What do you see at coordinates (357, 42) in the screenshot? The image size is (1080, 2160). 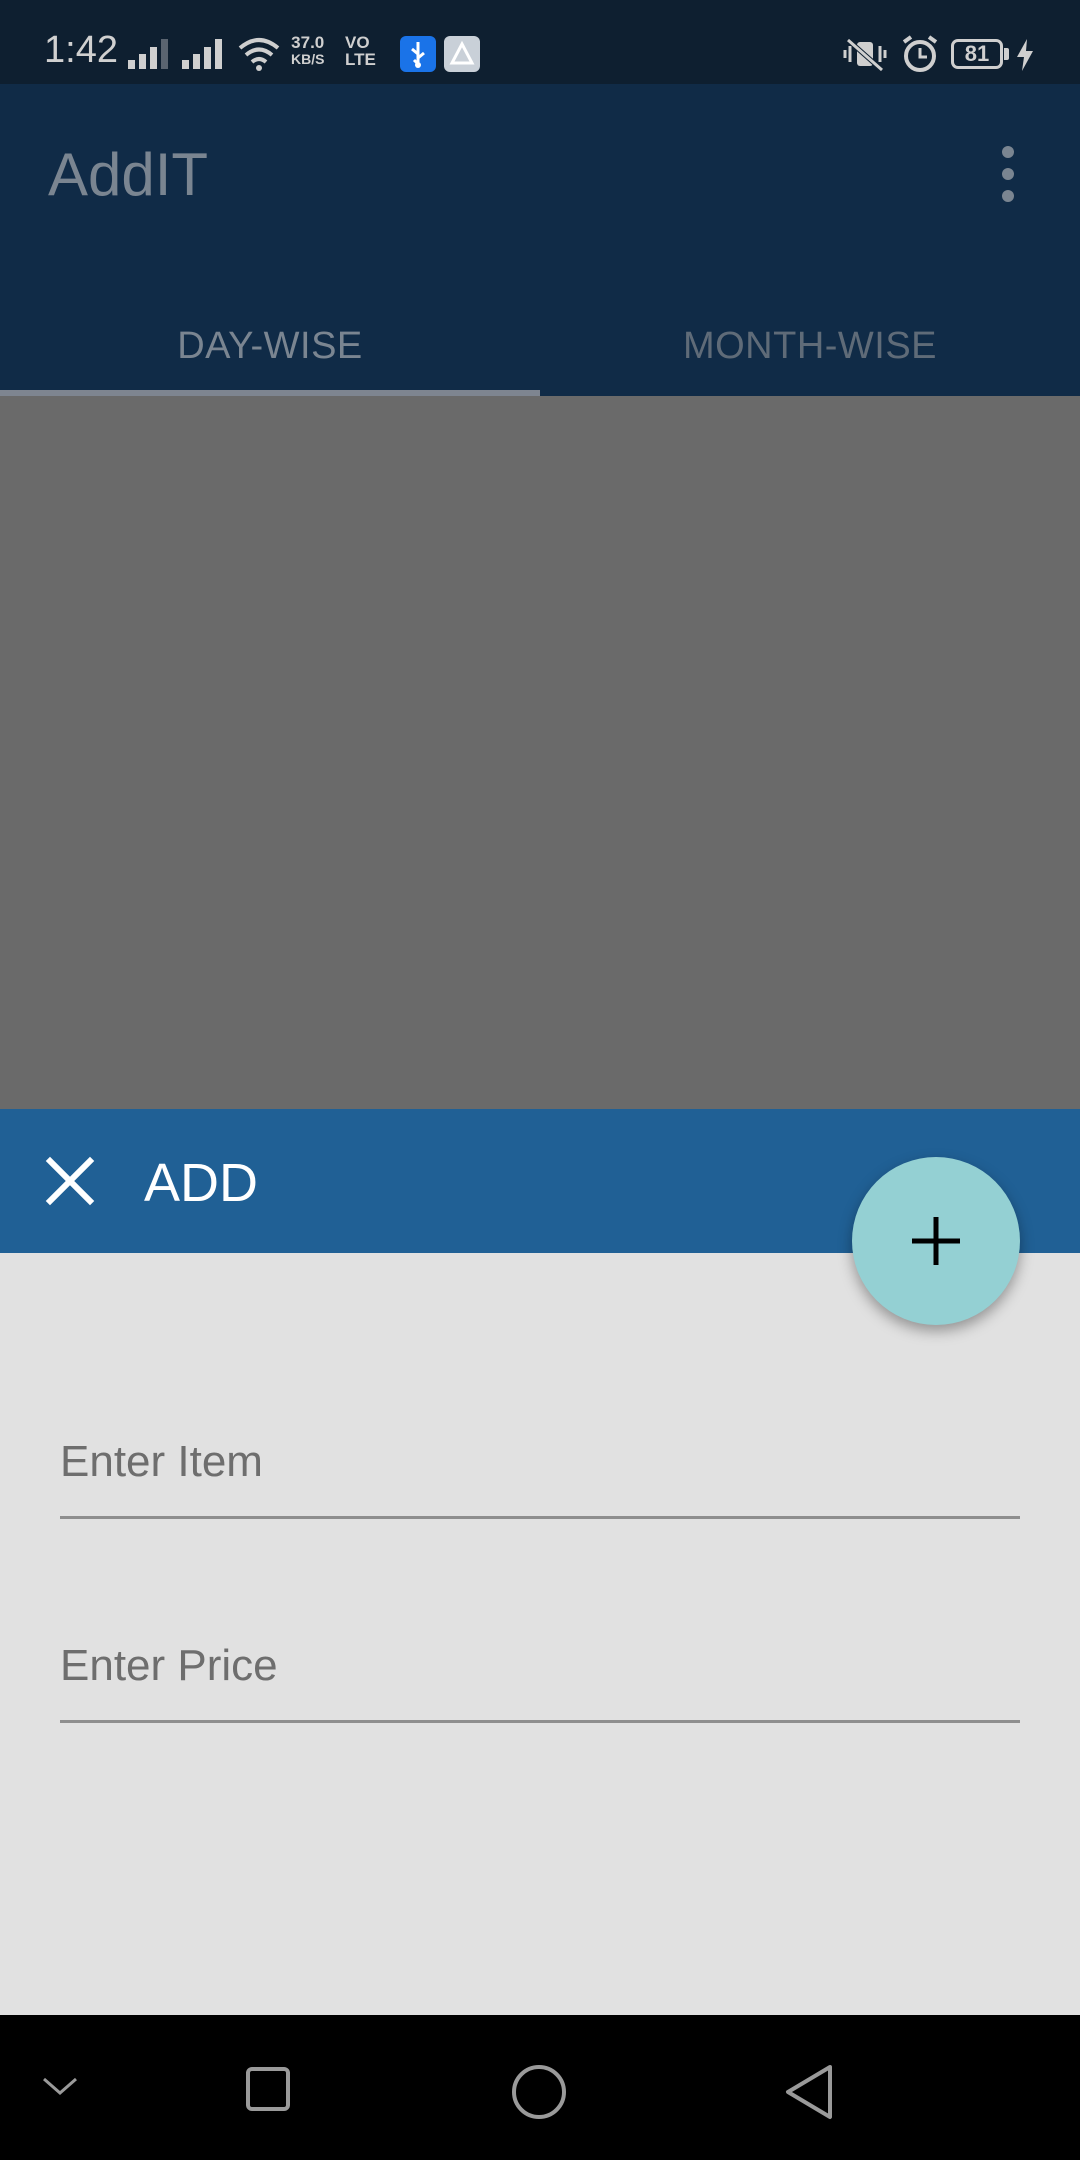 I see `volte-top: VO` at bounding box center [357, 42].